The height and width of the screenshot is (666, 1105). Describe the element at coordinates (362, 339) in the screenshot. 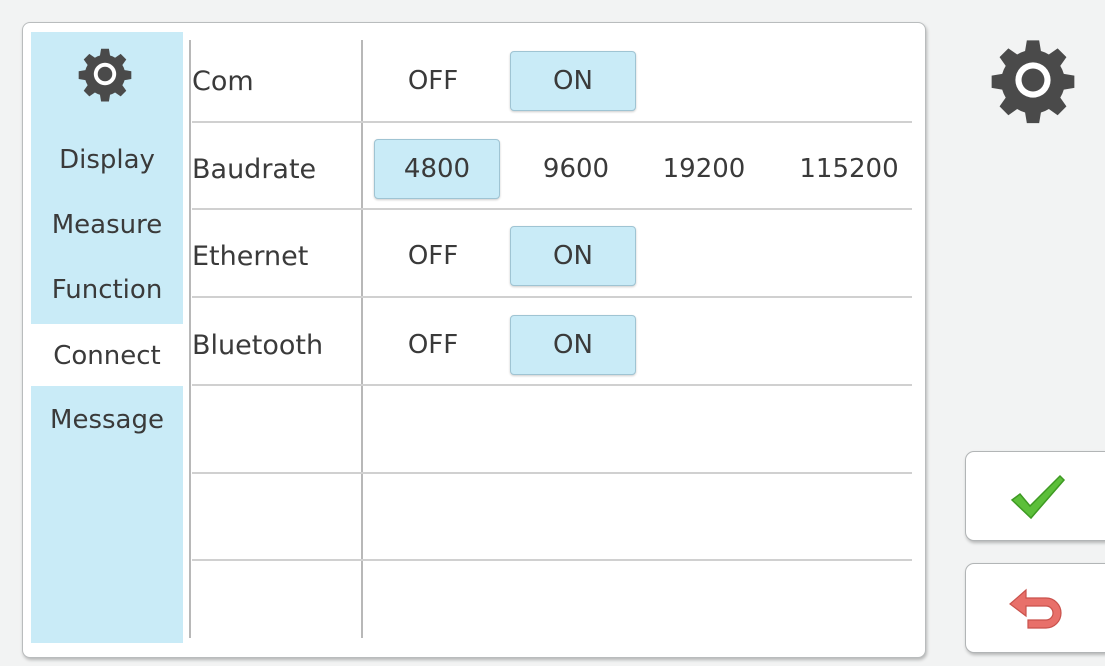

I see `column-divider-mid` at that location.